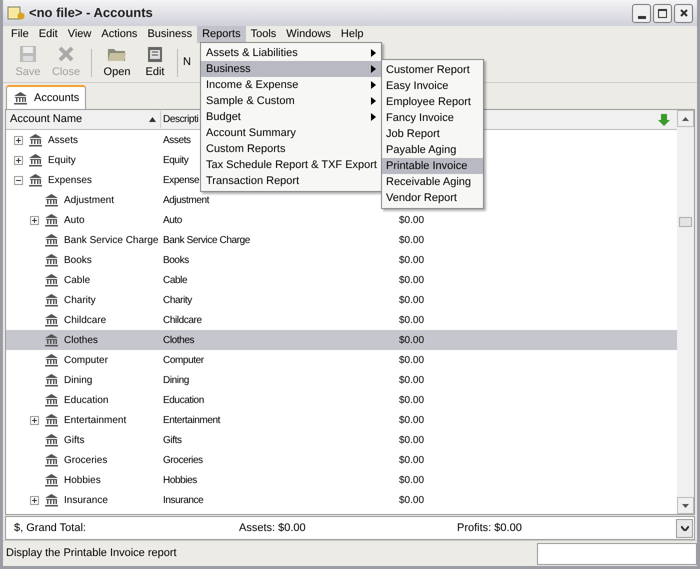 The height and width of the screenshot is (569, 700). What do you see at coordinates (291, 85) in the screenshot?
I see `menu-entry: Income & Expense` at bounding box center [291, 85].